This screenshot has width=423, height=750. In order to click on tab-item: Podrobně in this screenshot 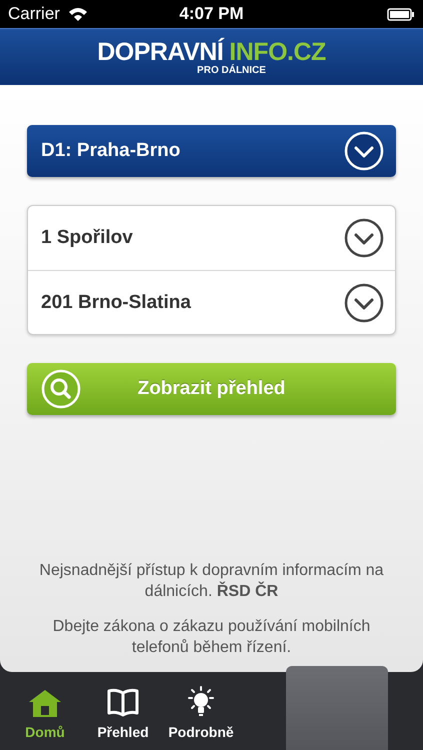, I will do `click(201, 711)`.